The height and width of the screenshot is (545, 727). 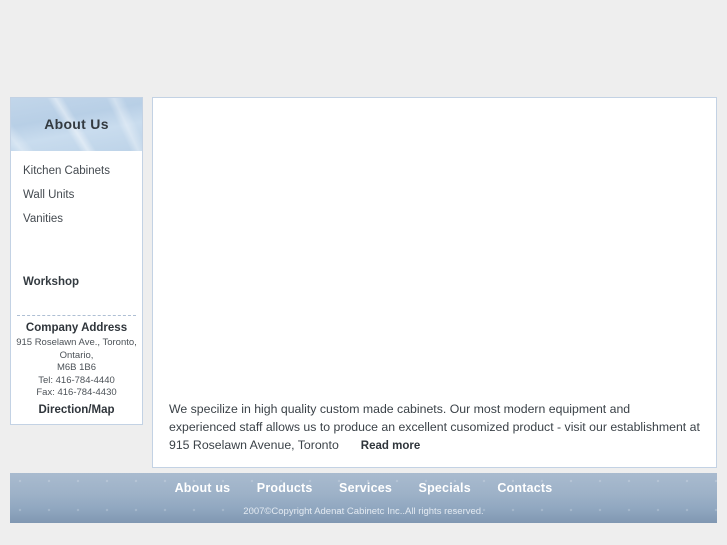 I want to click on address-line-postal-code: M6B 1B6, so click(x=76, y=367).